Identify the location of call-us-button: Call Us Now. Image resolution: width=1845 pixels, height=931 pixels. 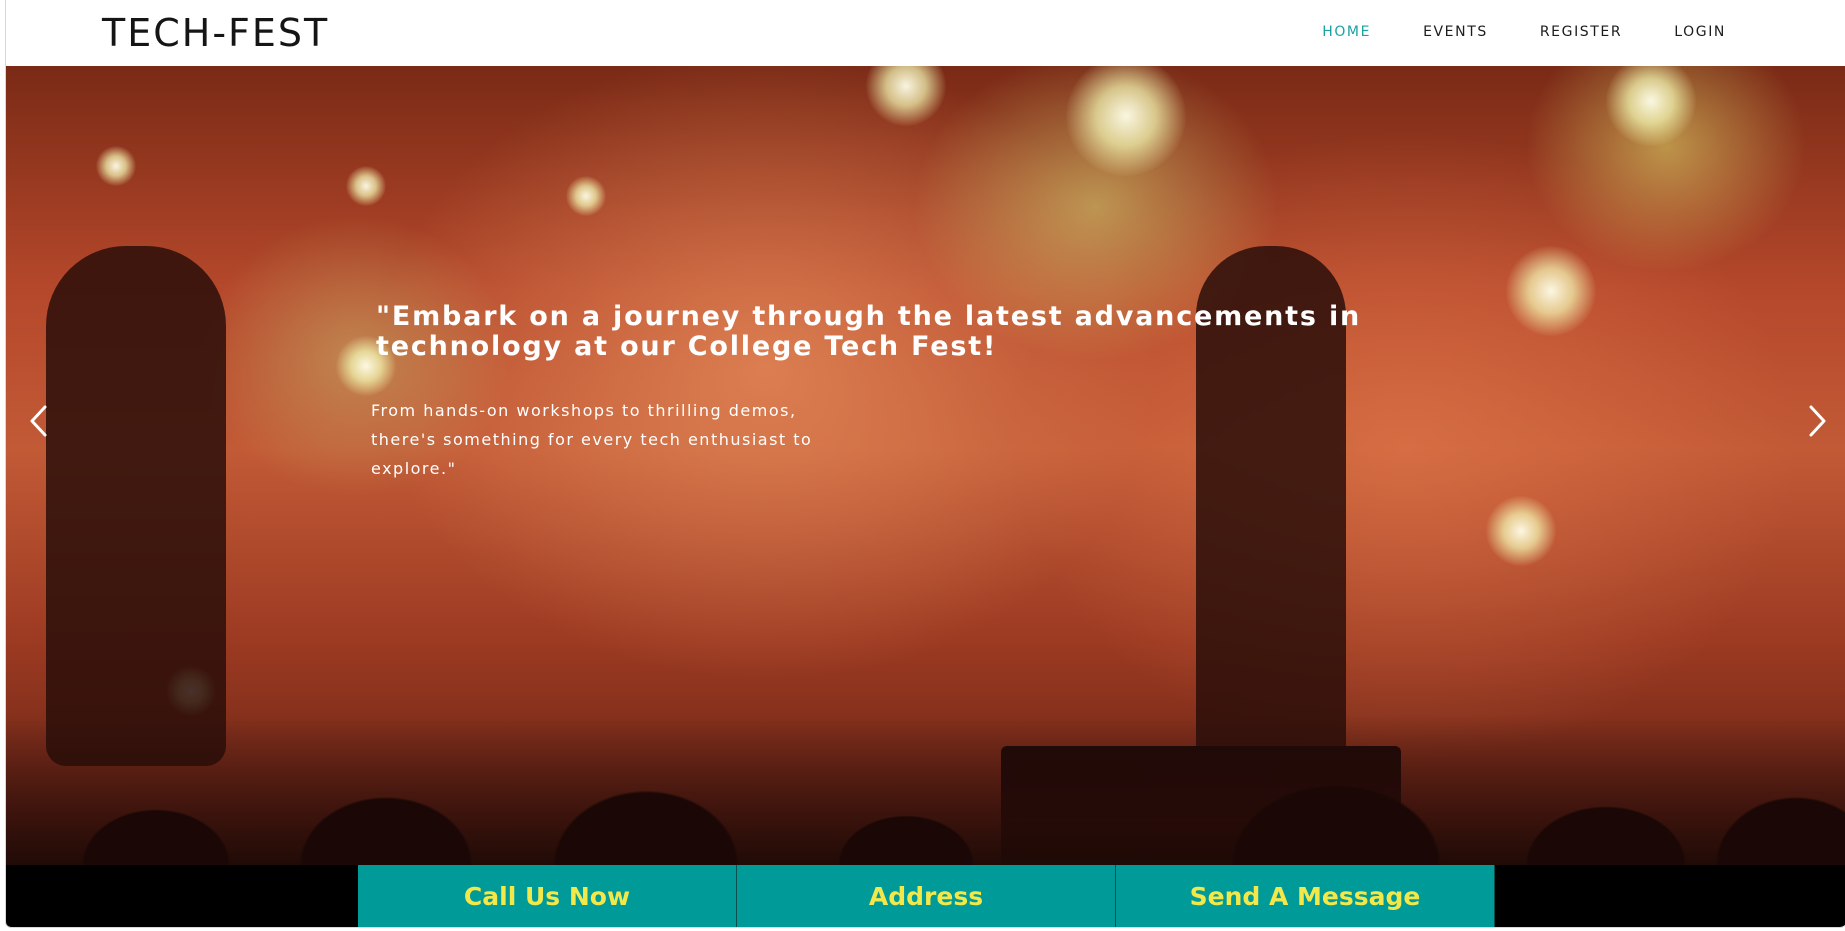
(547, 896).